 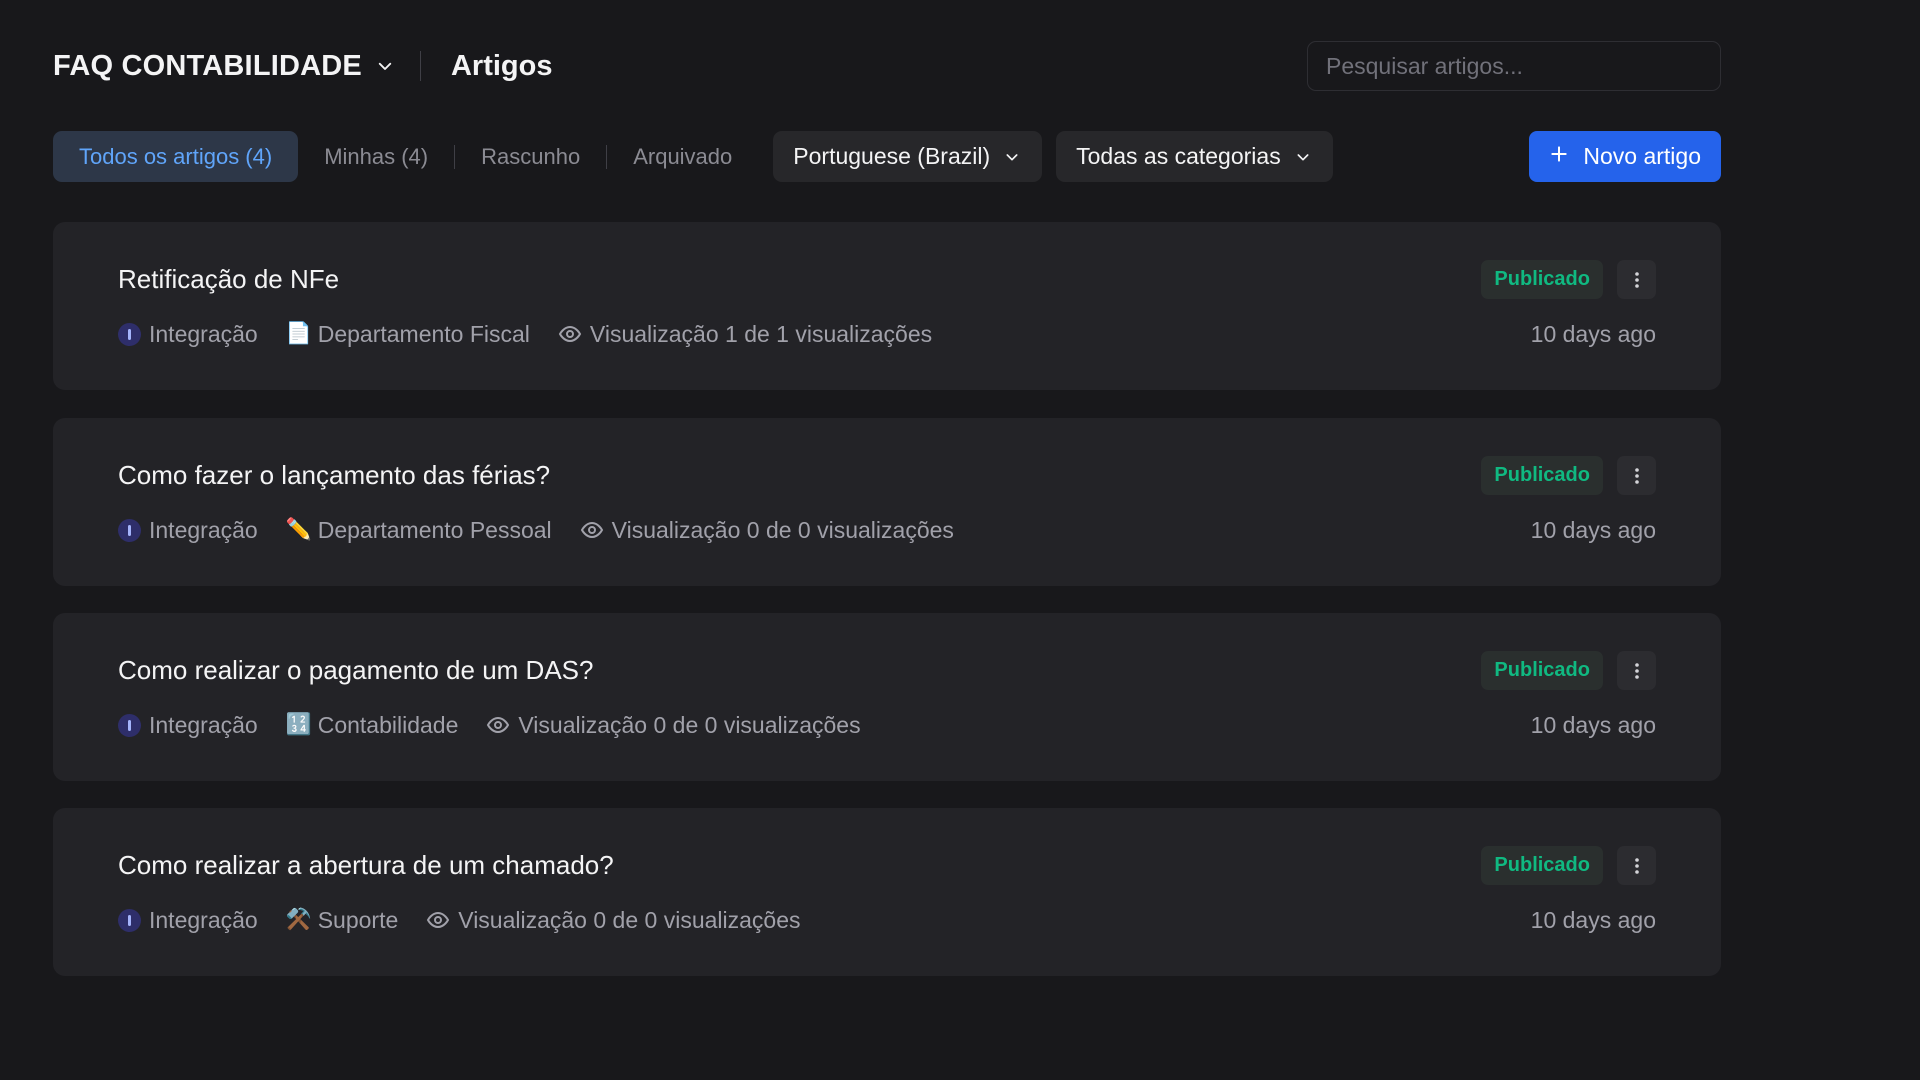 I want to click on views-text: Visualização 1 de 1 visualizações, so click(x=761, y=333).